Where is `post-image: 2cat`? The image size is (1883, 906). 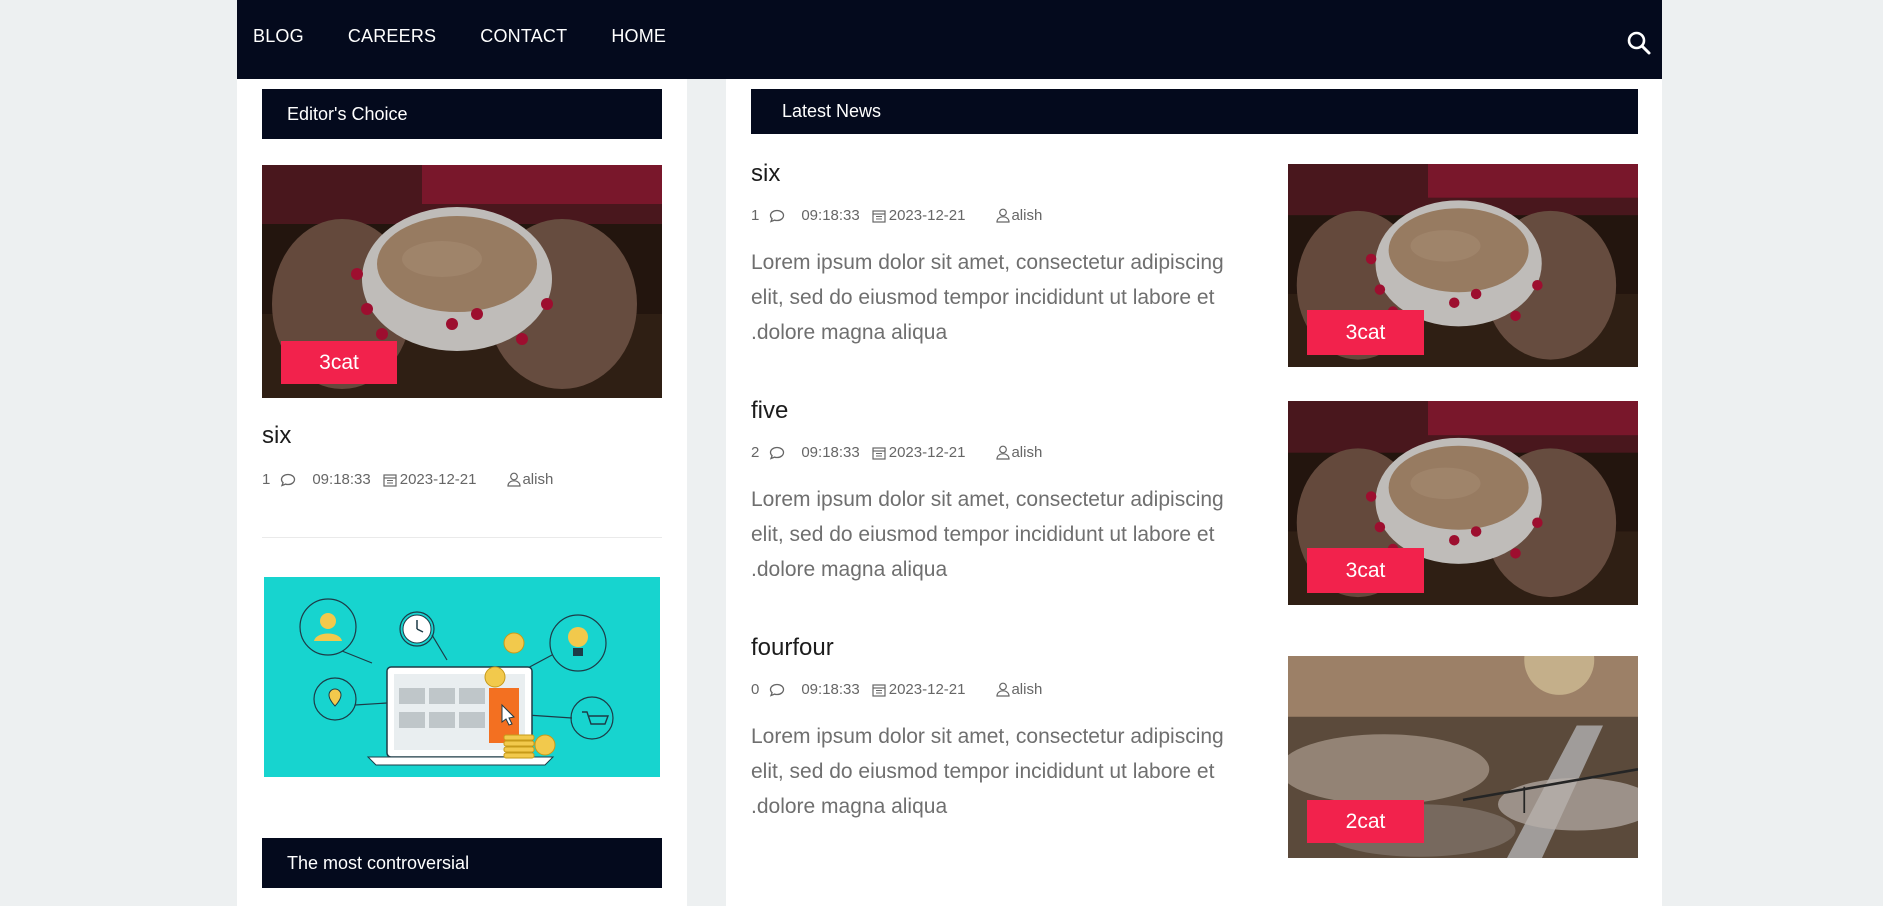 post-image: 2cat is located at coordinates (1463, 757).